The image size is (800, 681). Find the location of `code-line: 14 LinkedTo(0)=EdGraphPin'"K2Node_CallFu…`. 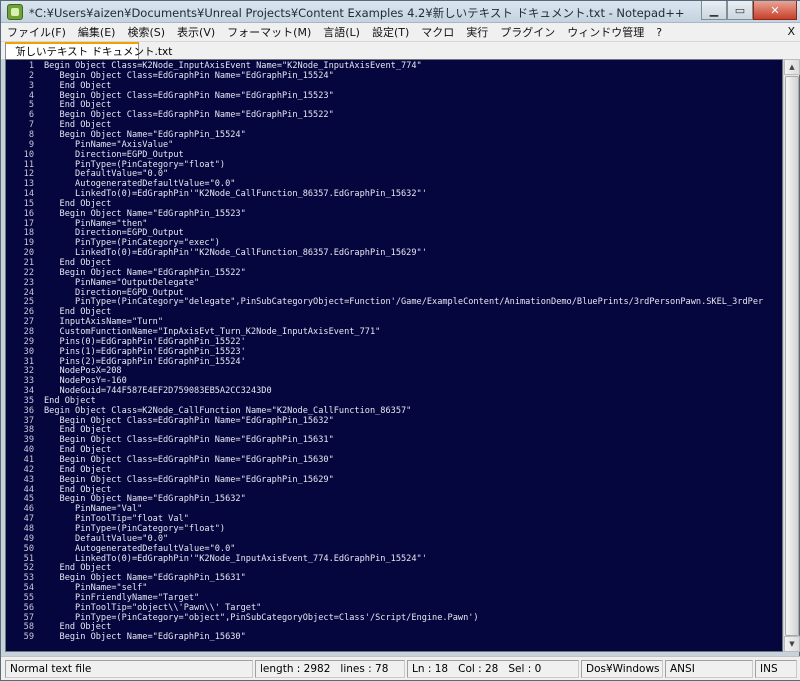

code-line: 14 LinkedTo(0)=EdGraphPin'"K2Node_CallFu… is located at coordinates (394, 194).